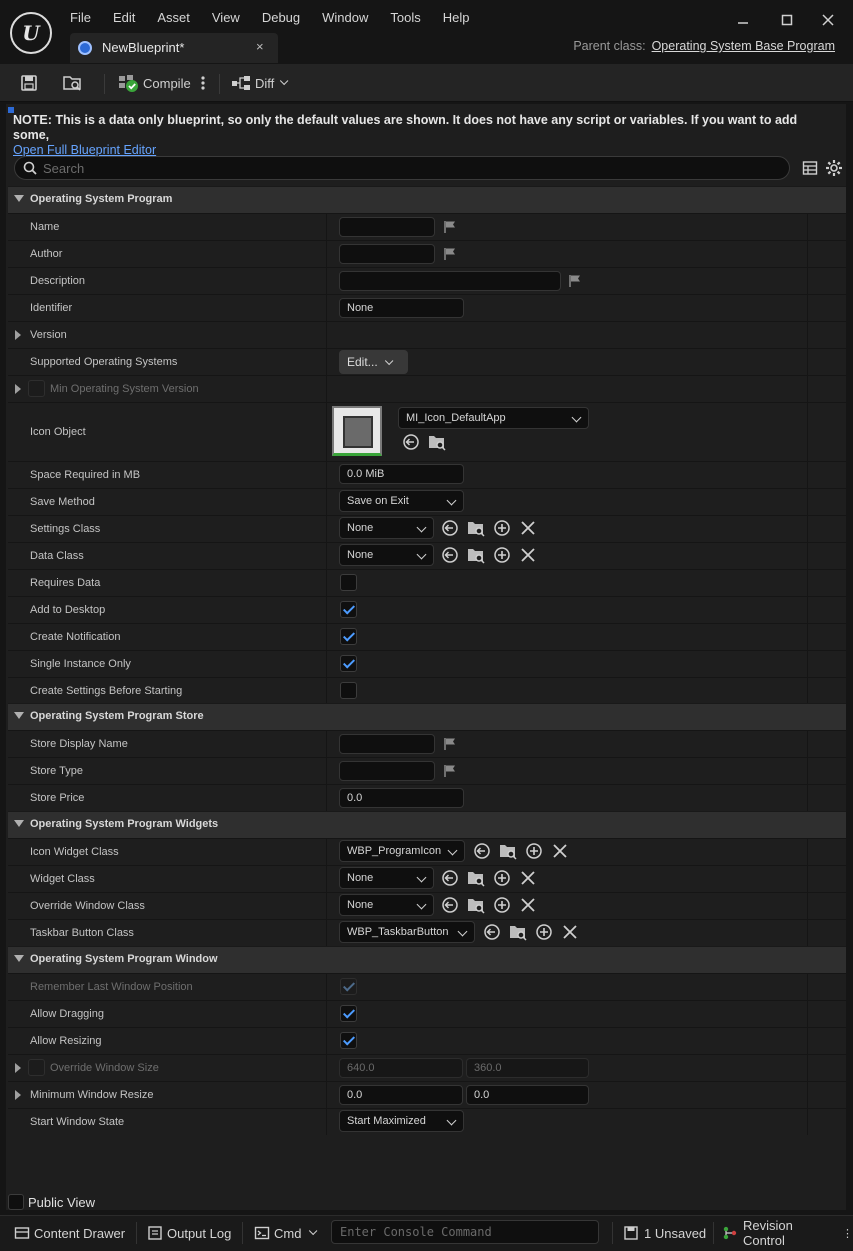 The image size is (853, 1251). What do you see at coordinates (743, 46) in the screenshot?
I see `parent-class-link: Operating System Base Program` at bounding box center [743, 46].